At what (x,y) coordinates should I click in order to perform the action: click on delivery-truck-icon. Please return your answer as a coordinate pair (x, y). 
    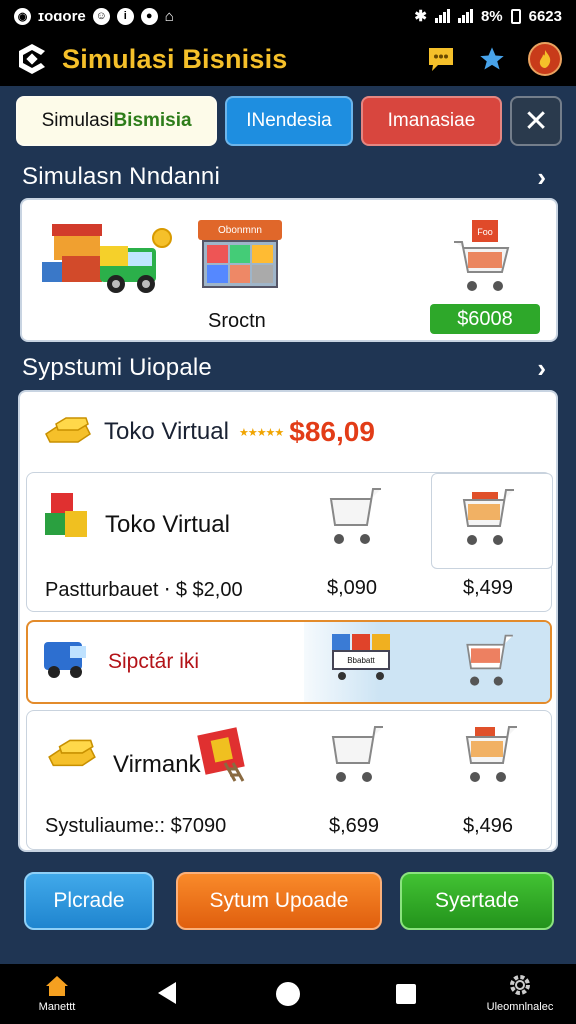
    Looking at the image, I should click on (107, 258).